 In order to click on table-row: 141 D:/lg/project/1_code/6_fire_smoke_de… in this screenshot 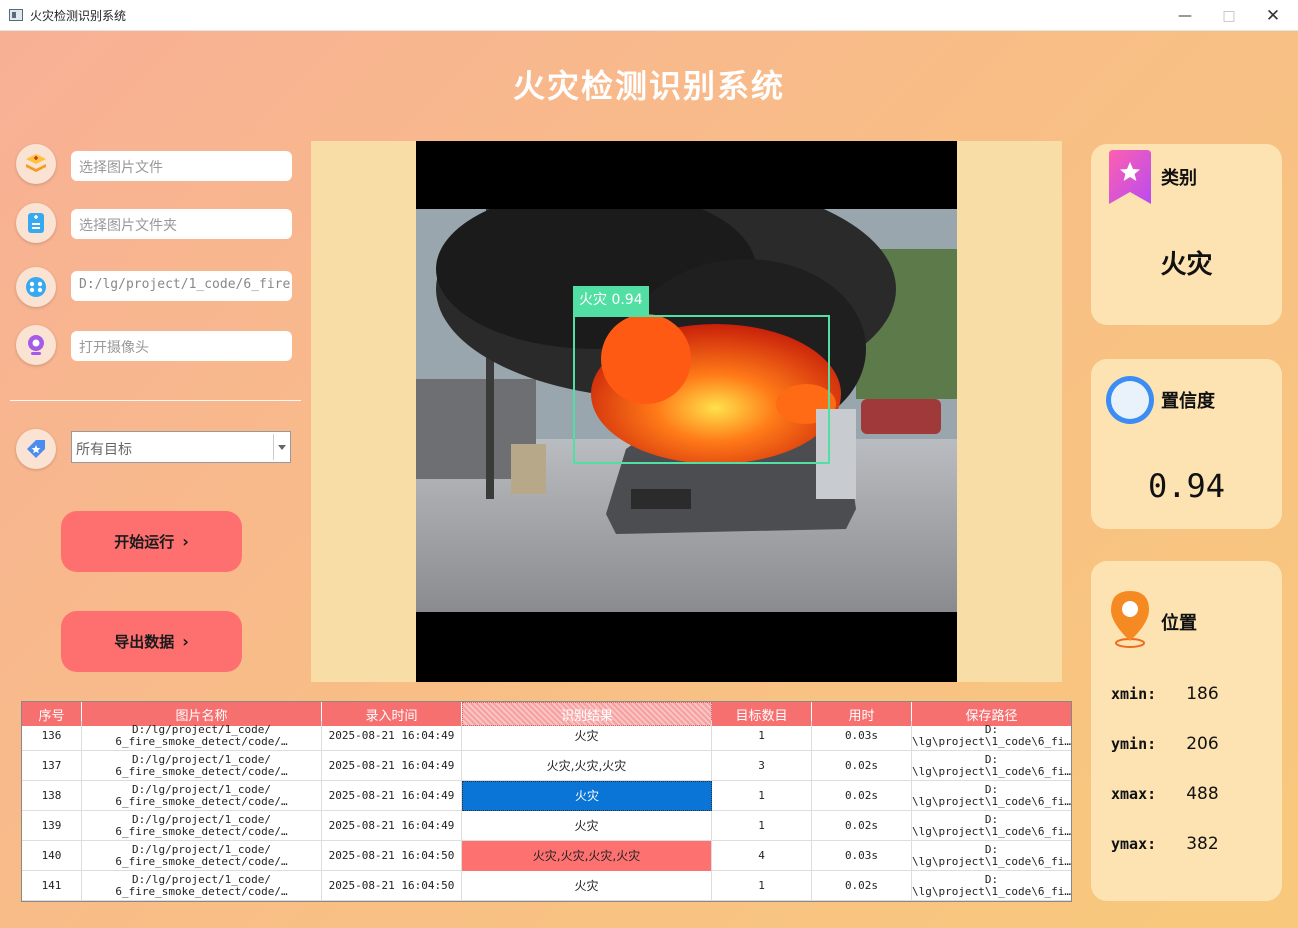, I will do `click(546, 886)`.